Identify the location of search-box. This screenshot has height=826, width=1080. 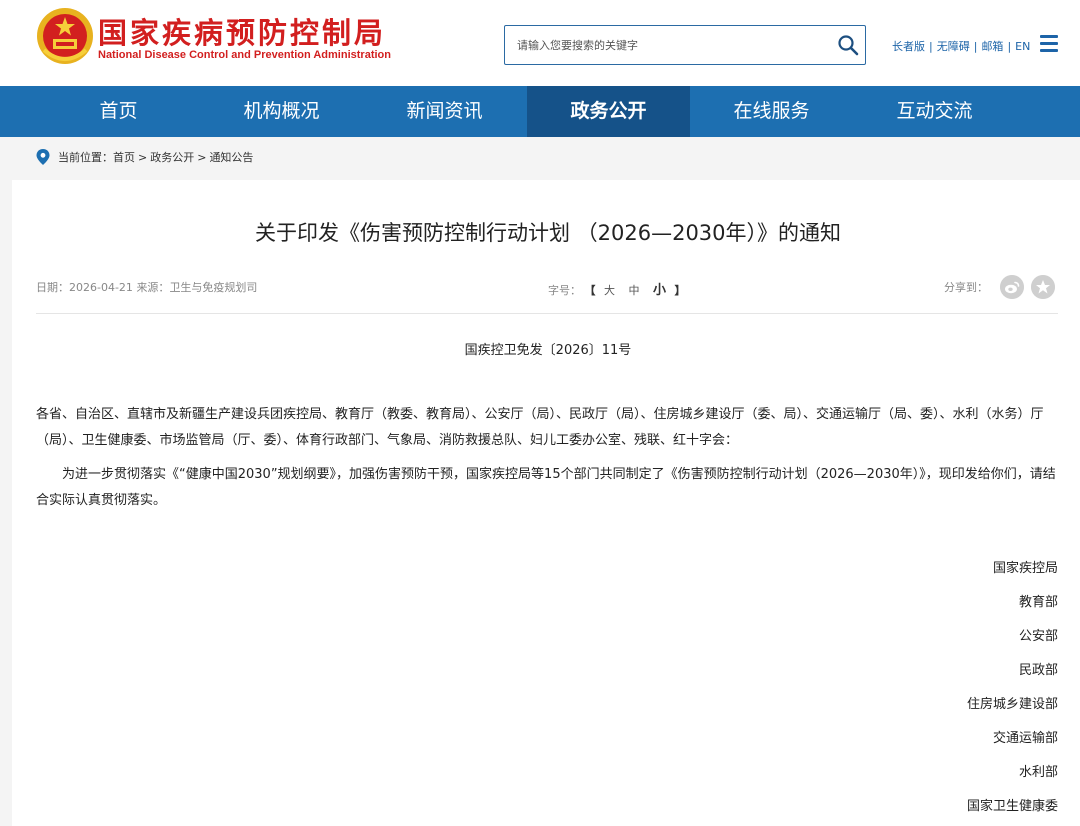
(685, 45).